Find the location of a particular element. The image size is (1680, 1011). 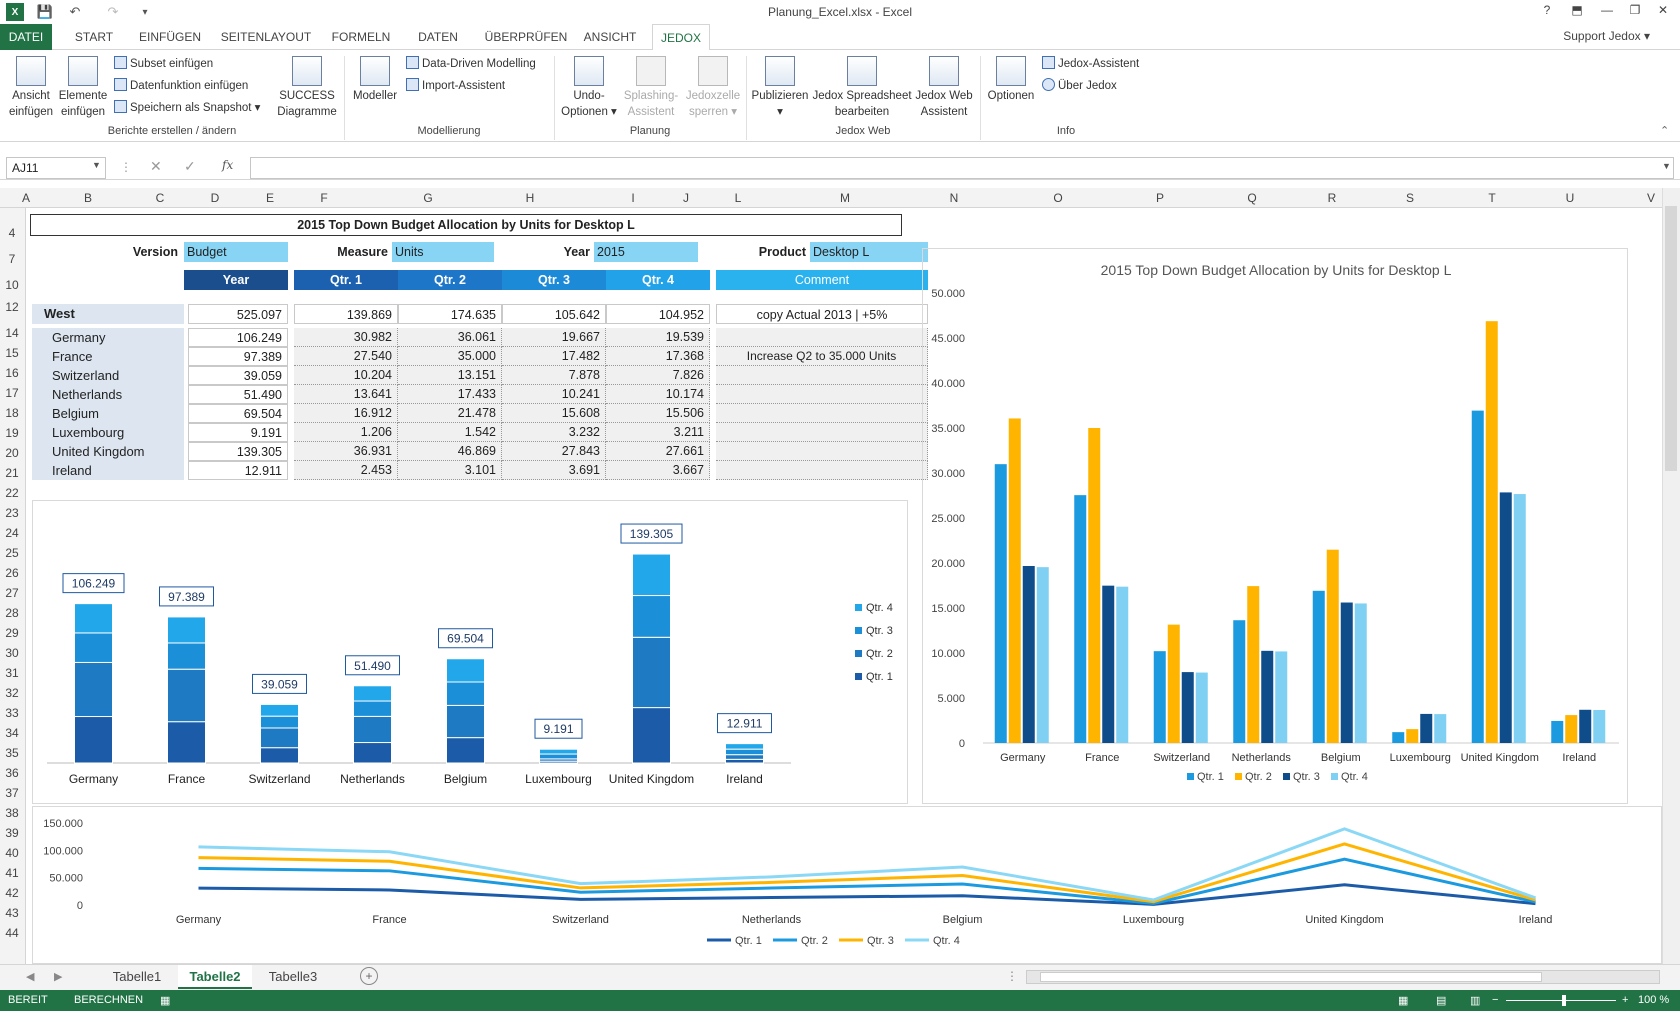

row-header: 7 is located at coordinates (12, 259).